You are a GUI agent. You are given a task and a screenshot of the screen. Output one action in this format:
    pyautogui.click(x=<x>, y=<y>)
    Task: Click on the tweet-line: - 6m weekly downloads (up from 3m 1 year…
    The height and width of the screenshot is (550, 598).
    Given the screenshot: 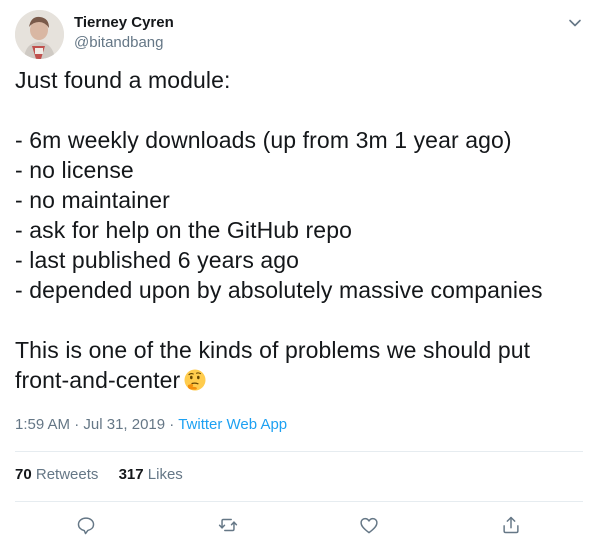 What is the action you would take?
    pyautogui.click(x=263, y=140)
    